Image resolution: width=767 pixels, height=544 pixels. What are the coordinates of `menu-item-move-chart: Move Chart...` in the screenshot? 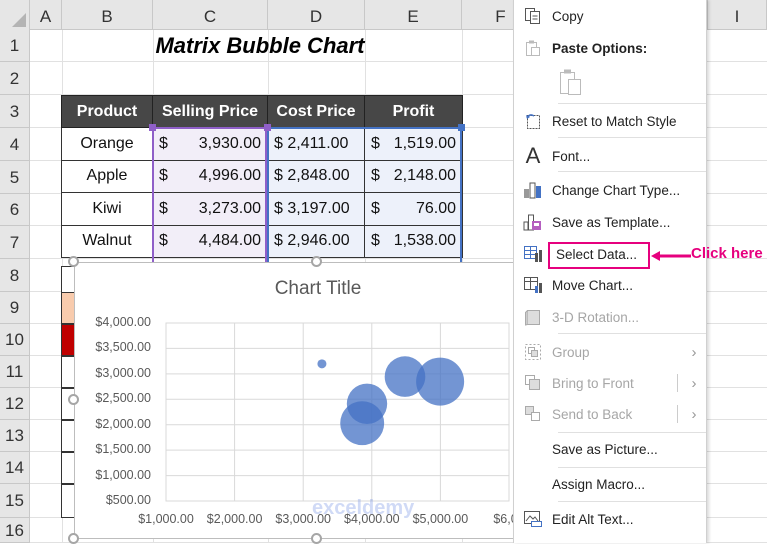 It's located at (610, 285).